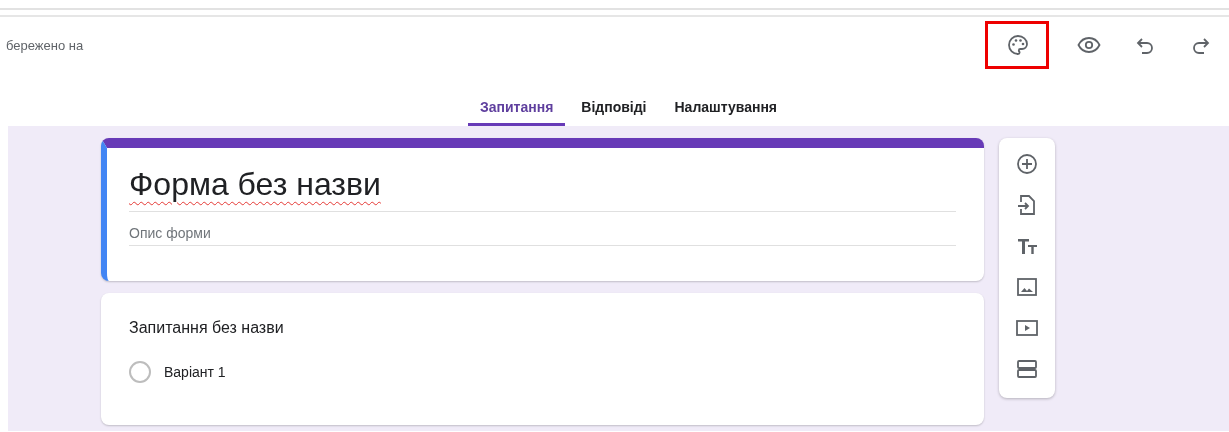 The image size is (1229, 432). I want to click on add-button, so click(1027, 164).